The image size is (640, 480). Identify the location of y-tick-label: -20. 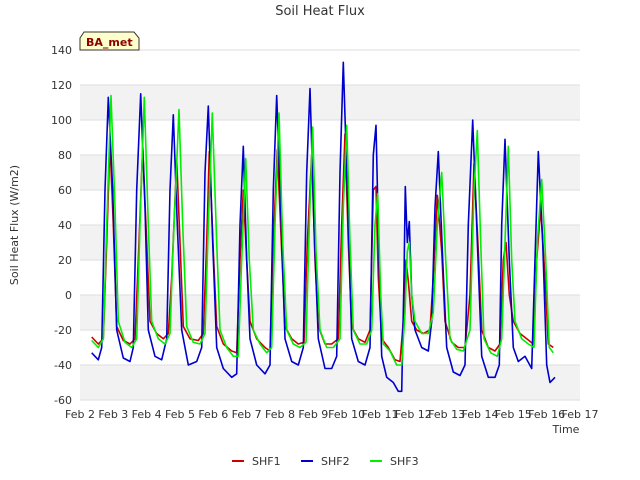
(63, 330).